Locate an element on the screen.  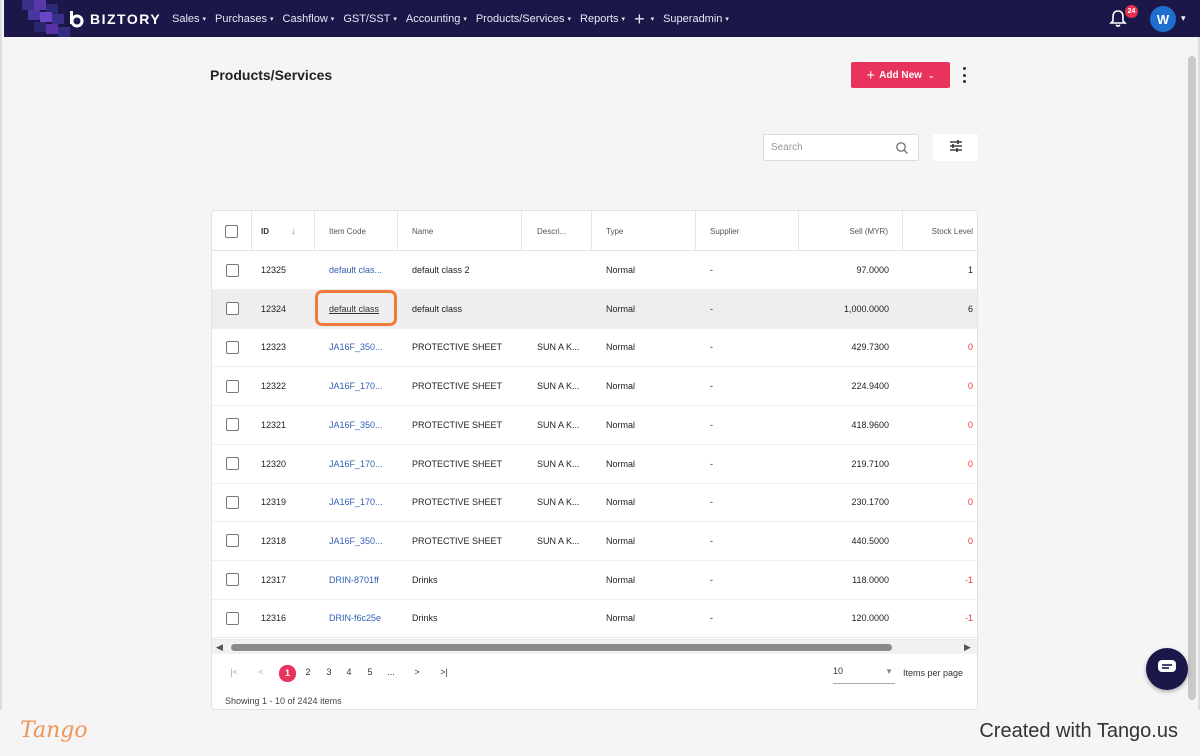
header-sell: Sell (MYR) is located at coordinates (851, 231).